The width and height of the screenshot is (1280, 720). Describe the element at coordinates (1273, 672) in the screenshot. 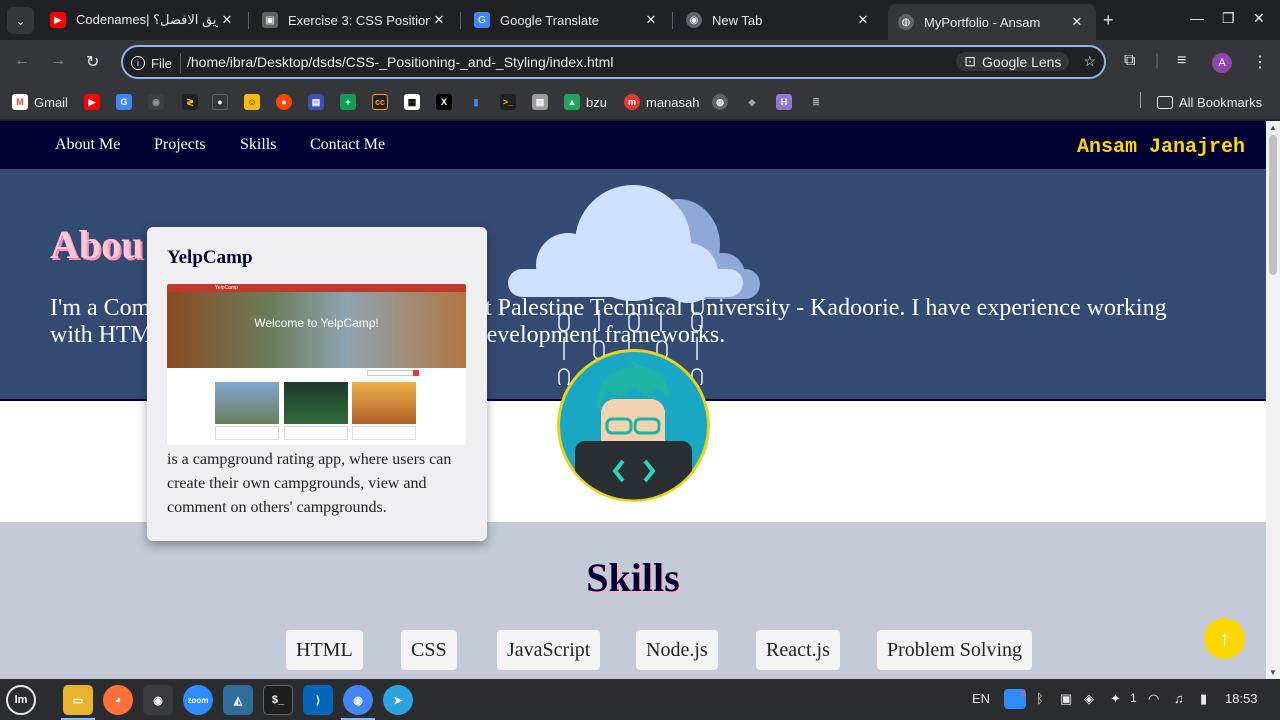

I see `scroll-down-arrow-icon: ▼` at that location.